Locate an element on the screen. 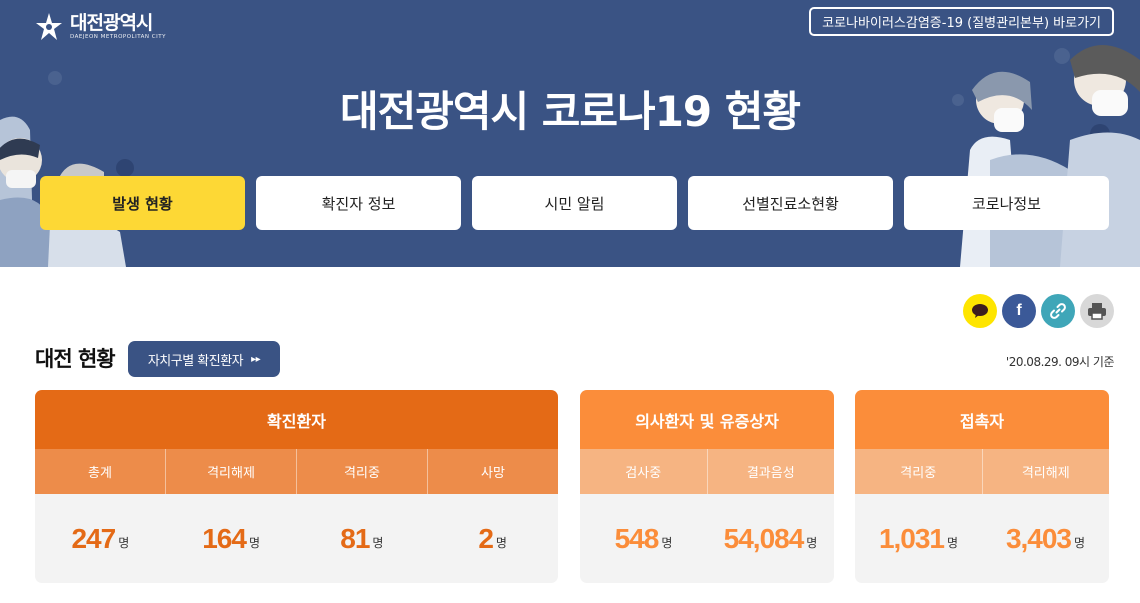 This screenshot has width=1140, height=603. value-total: 247 명 is located at coordinates (100, 538).